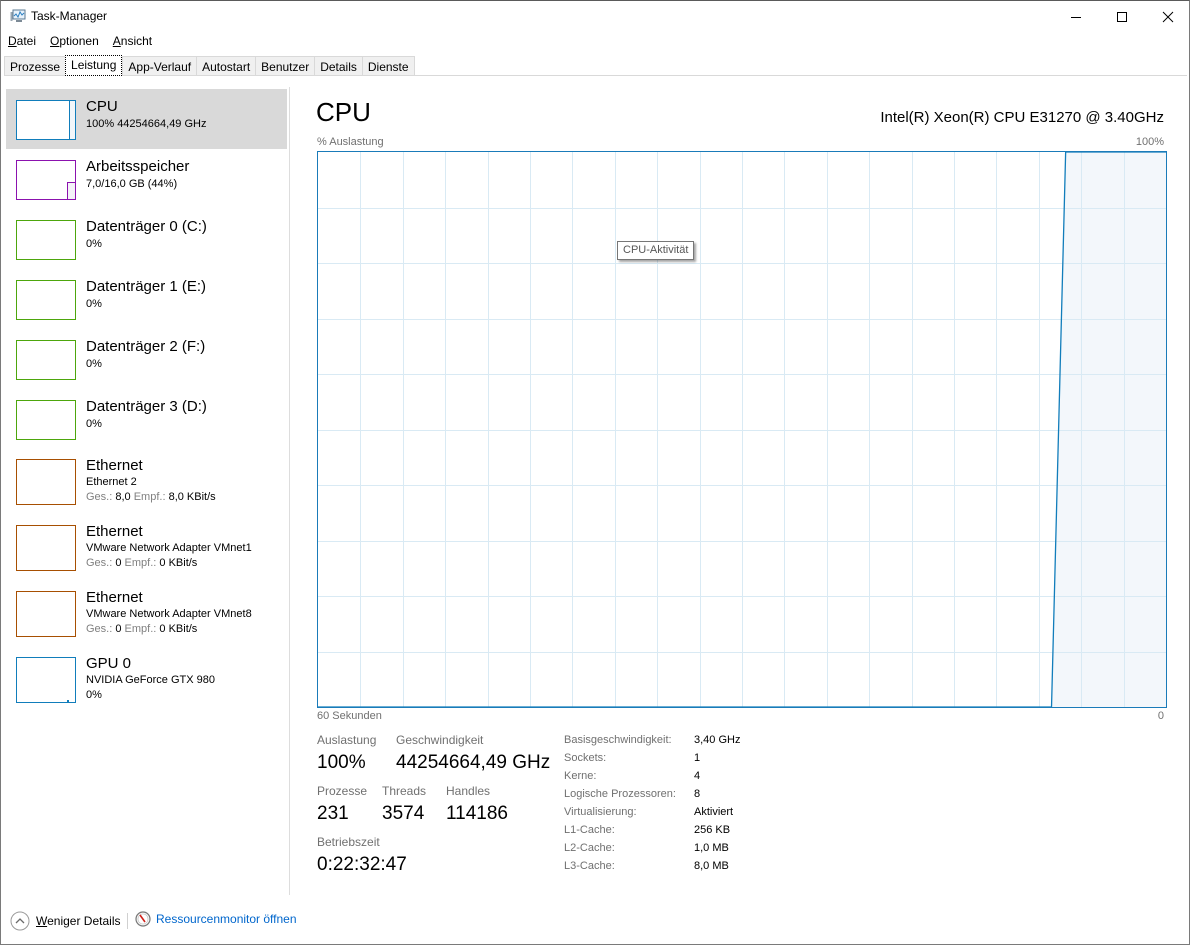 This screenshot has width=1190, height=945. I want to click on open-resource-monitor-link: Ressourcenmonitor öffnen, so click(216, 919).